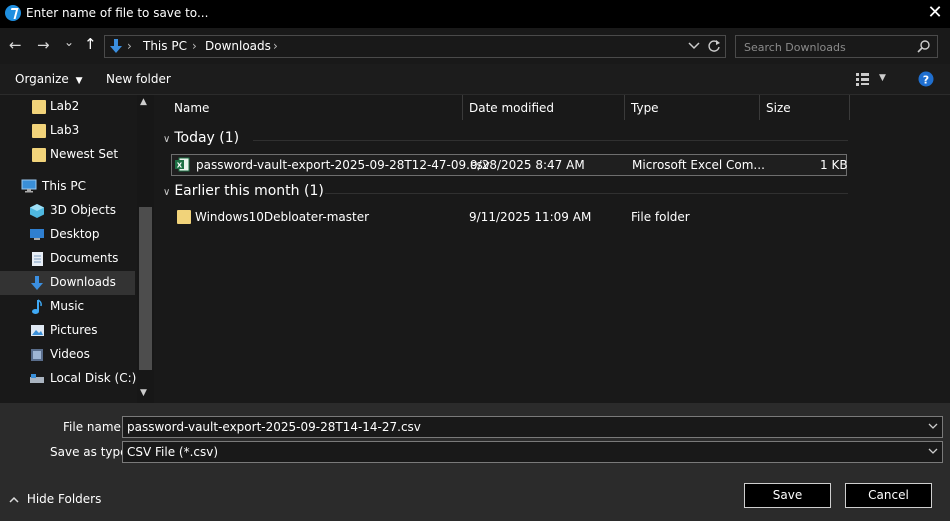  Describe the element at coordinates (65, 106) in the screenshot. I see `sidebar-item-label: Lab2` at that location.